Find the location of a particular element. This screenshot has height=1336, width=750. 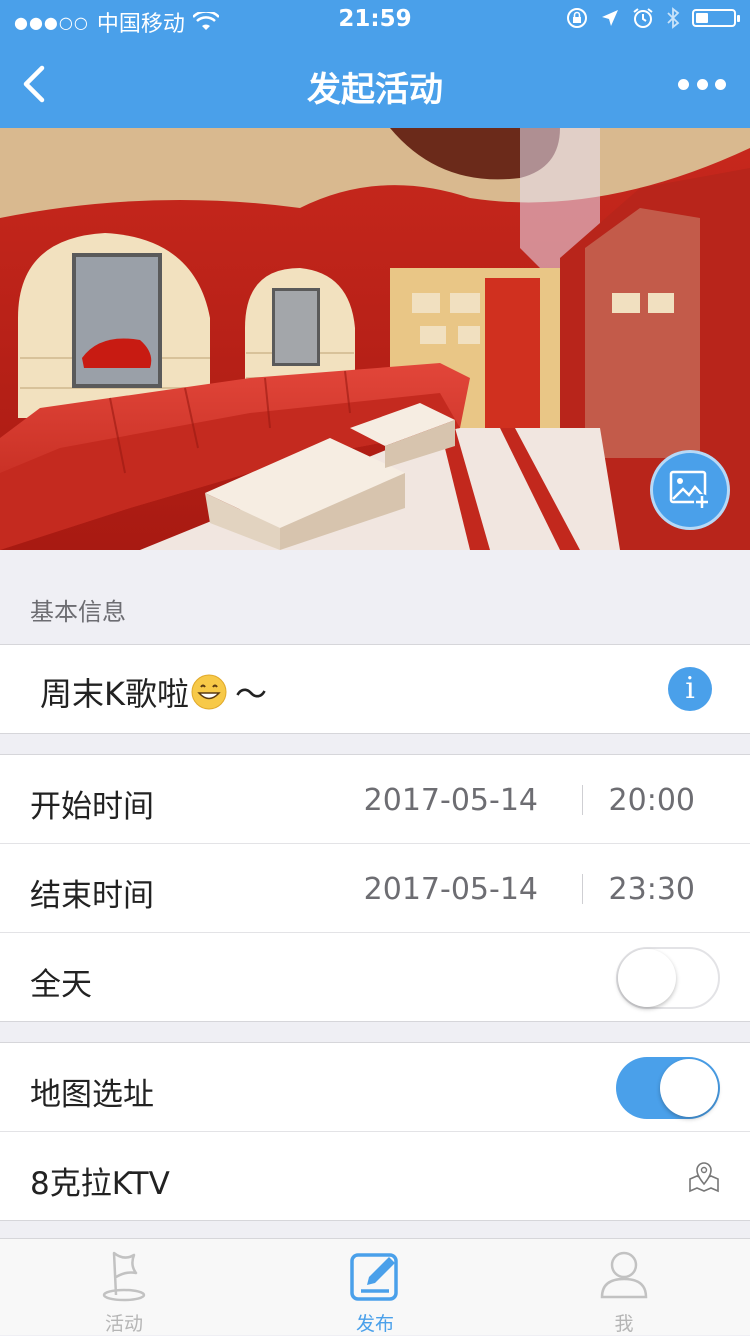

tab-activities: 活动 is located at coordinates (124, 1291).